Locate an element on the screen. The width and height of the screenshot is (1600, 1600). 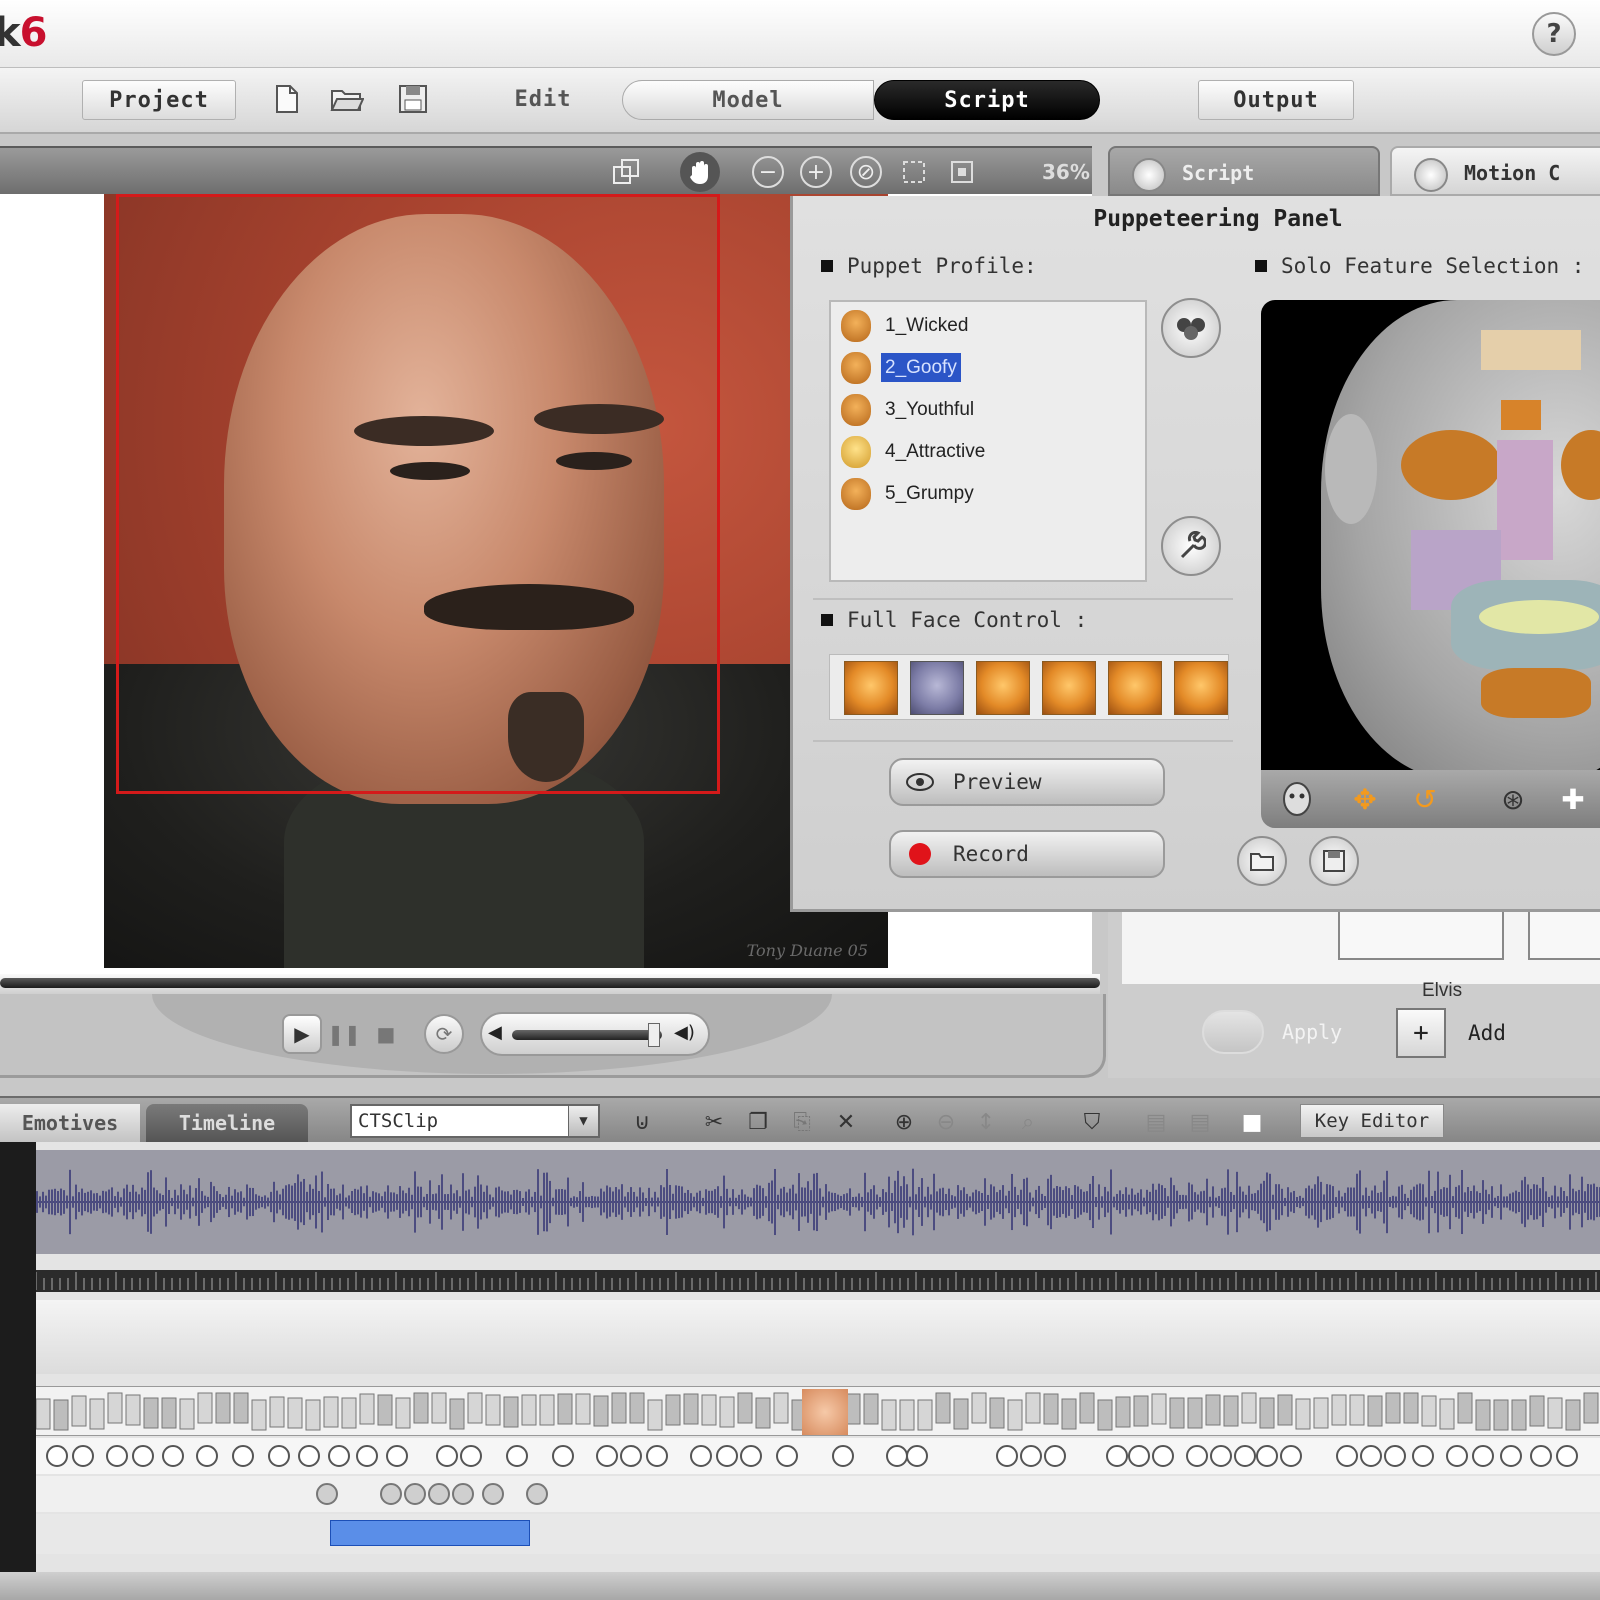
zoom-timeline-out-icon: ⊖ is located at coordinates (946, 1122).